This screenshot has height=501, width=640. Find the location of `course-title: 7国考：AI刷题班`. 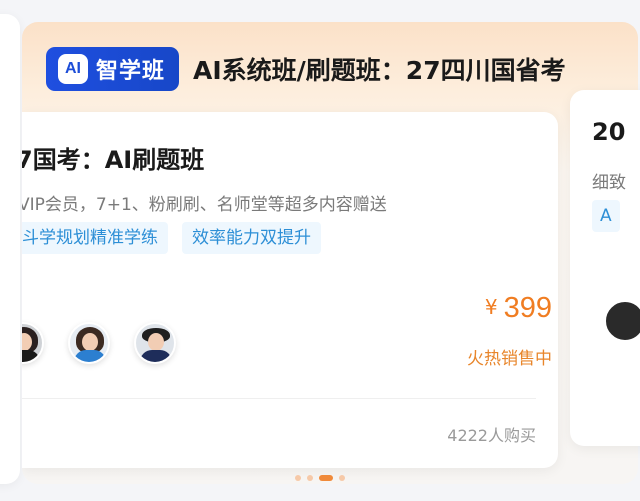

course-title: 7国考：AI刷题班 is located at coordinates (113, 160).